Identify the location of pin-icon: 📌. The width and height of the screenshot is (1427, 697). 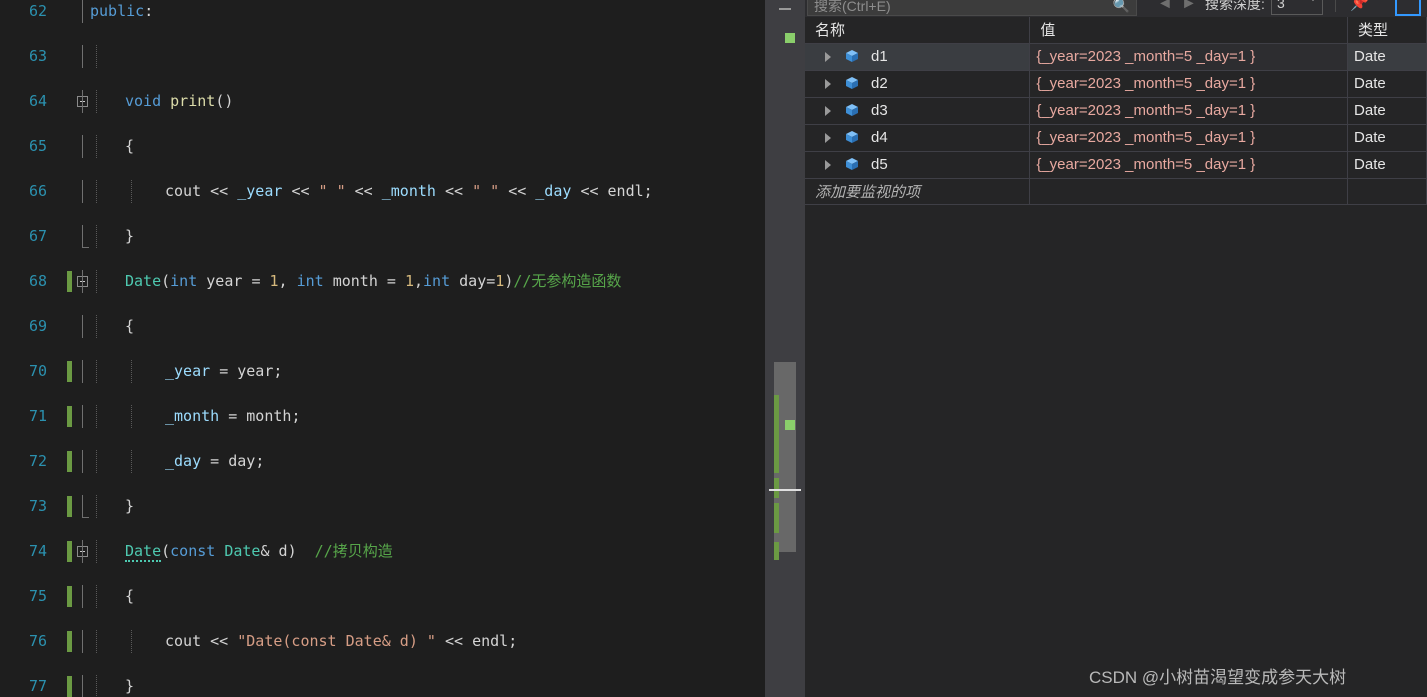
(1359, 7).